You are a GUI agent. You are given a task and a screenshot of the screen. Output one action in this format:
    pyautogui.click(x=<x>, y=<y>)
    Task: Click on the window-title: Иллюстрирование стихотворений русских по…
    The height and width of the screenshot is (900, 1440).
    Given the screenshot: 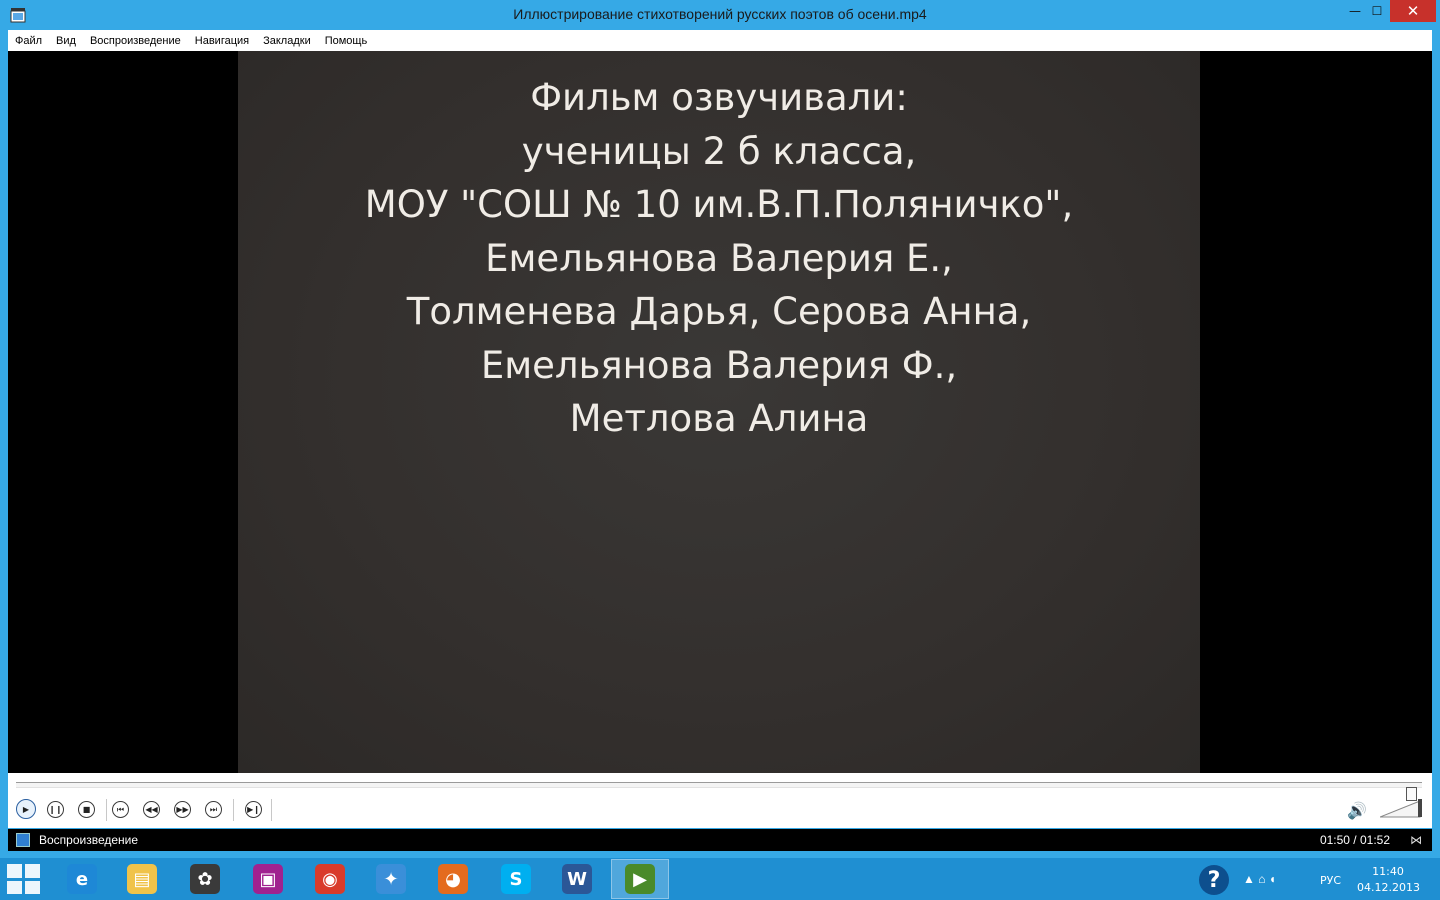 What is the action you would take?
    pyautogui.click(x=720, y=14)
    